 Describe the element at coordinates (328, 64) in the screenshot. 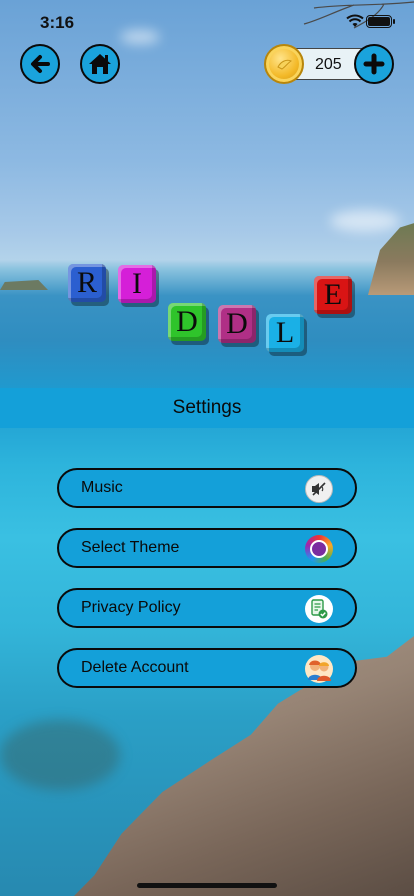

I see `coin-count: 205` at that location.